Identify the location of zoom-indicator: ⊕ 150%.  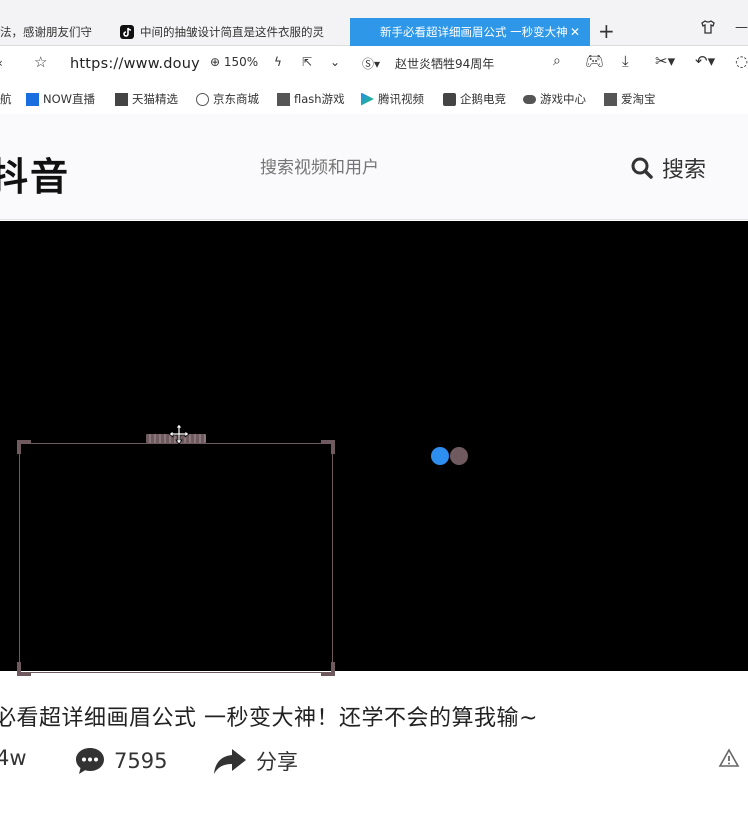
(234, 62).